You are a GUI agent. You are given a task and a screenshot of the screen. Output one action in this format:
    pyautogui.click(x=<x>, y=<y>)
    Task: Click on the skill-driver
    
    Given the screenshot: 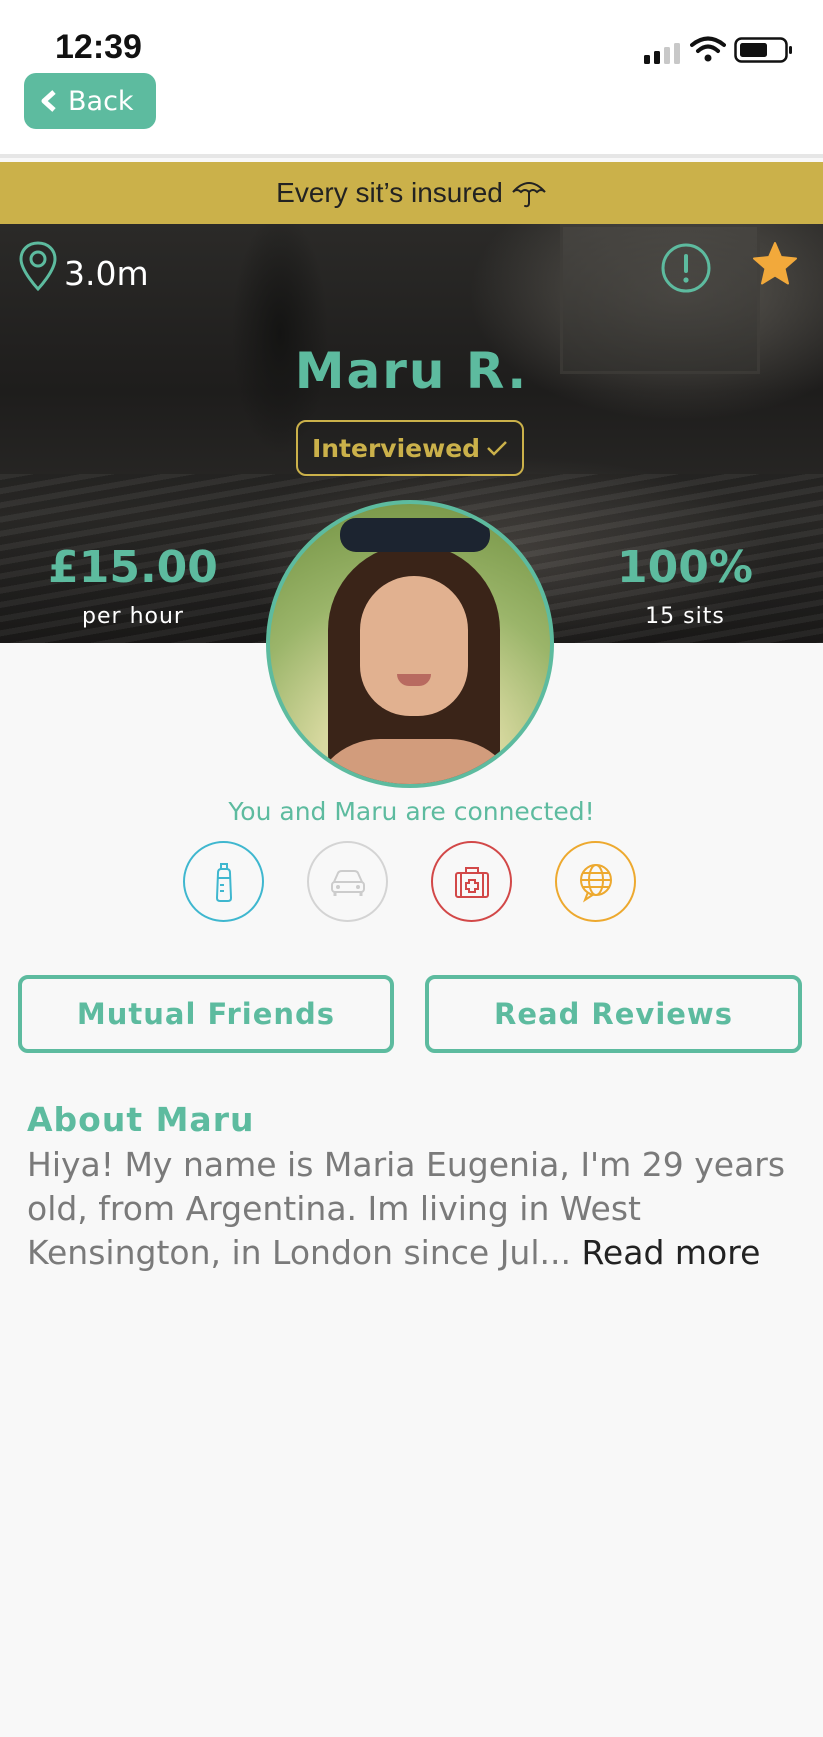 What is the action you would take?
    pyautogui.click(x=347, y=881)
    